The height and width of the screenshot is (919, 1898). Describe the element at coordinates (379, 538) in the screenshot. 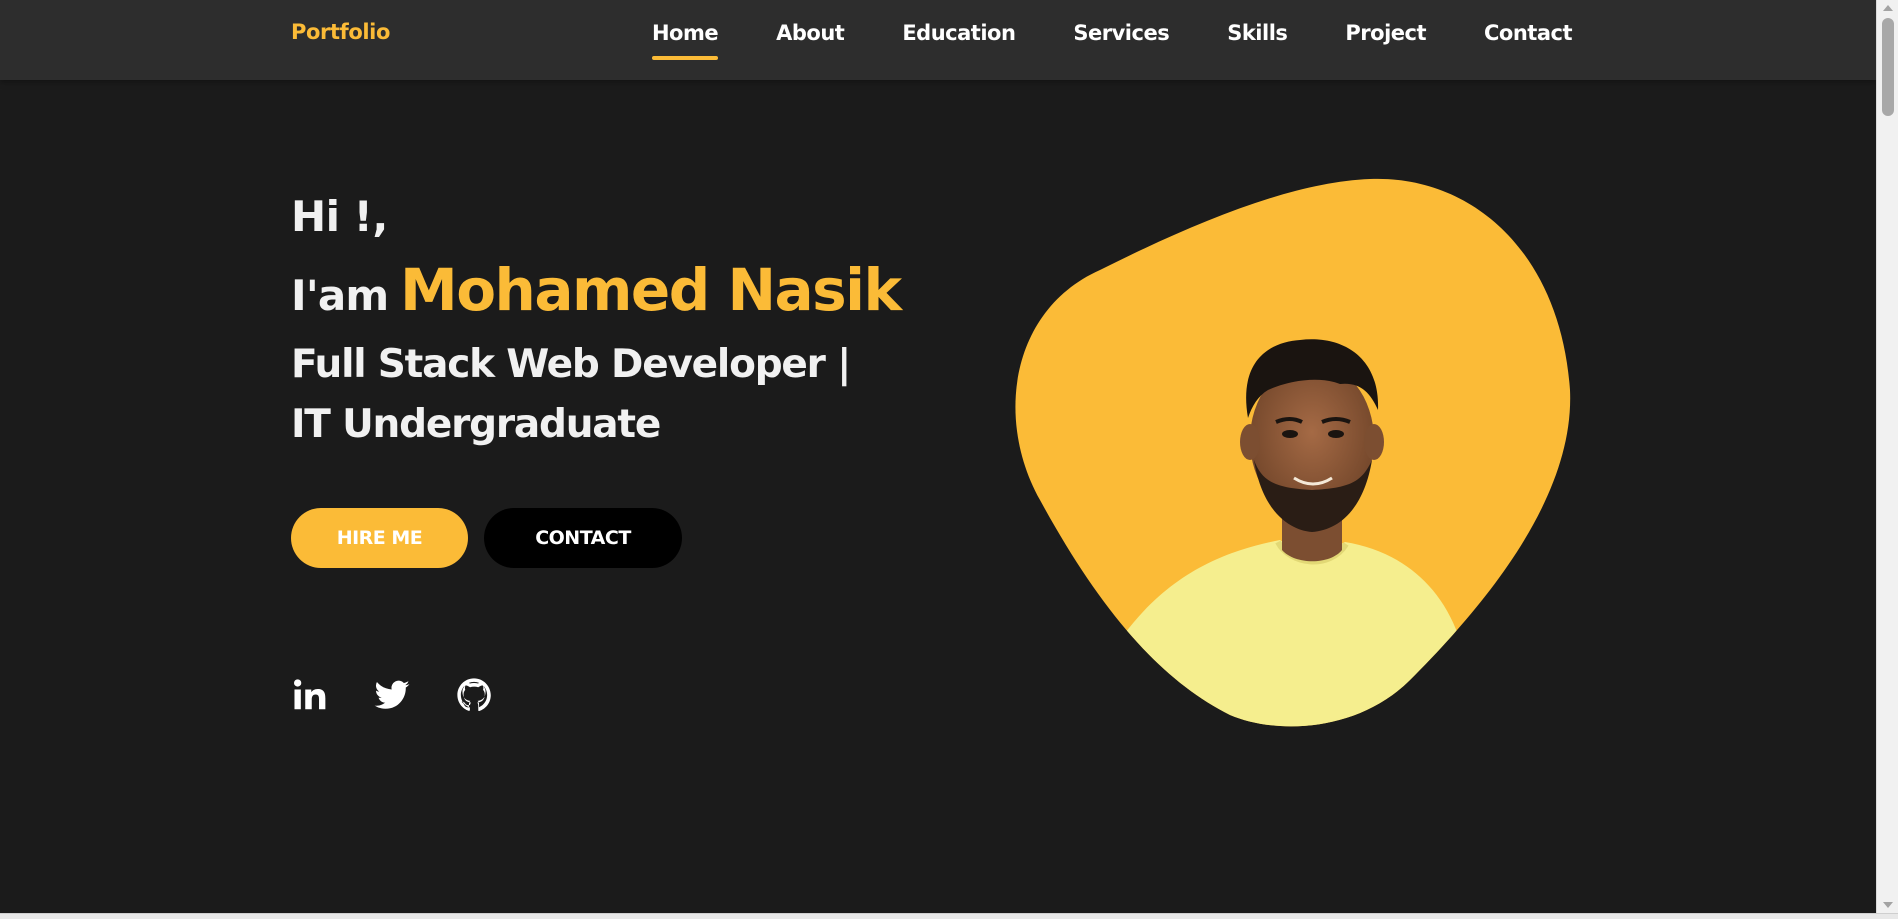

I see `hire-me-button: HIRE ME` at that location.